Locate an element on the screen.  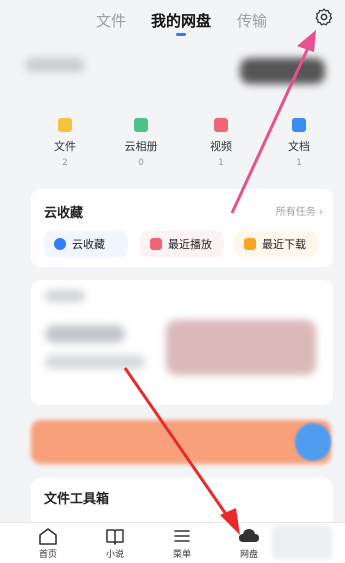
red-arrow is located at coordinates (177, 444).